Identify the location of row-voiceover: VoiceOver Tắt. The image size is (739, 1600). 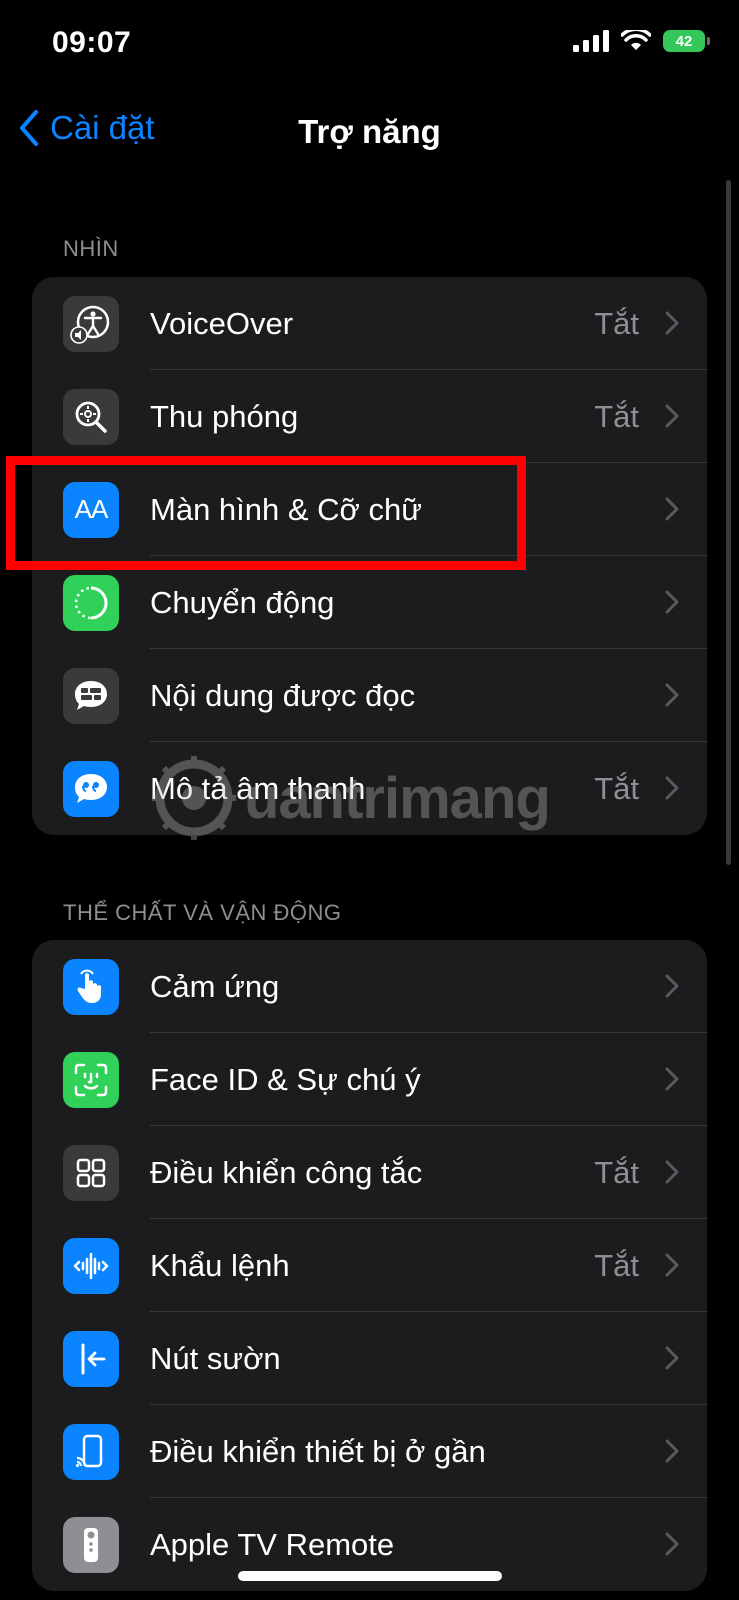
(369, 323).